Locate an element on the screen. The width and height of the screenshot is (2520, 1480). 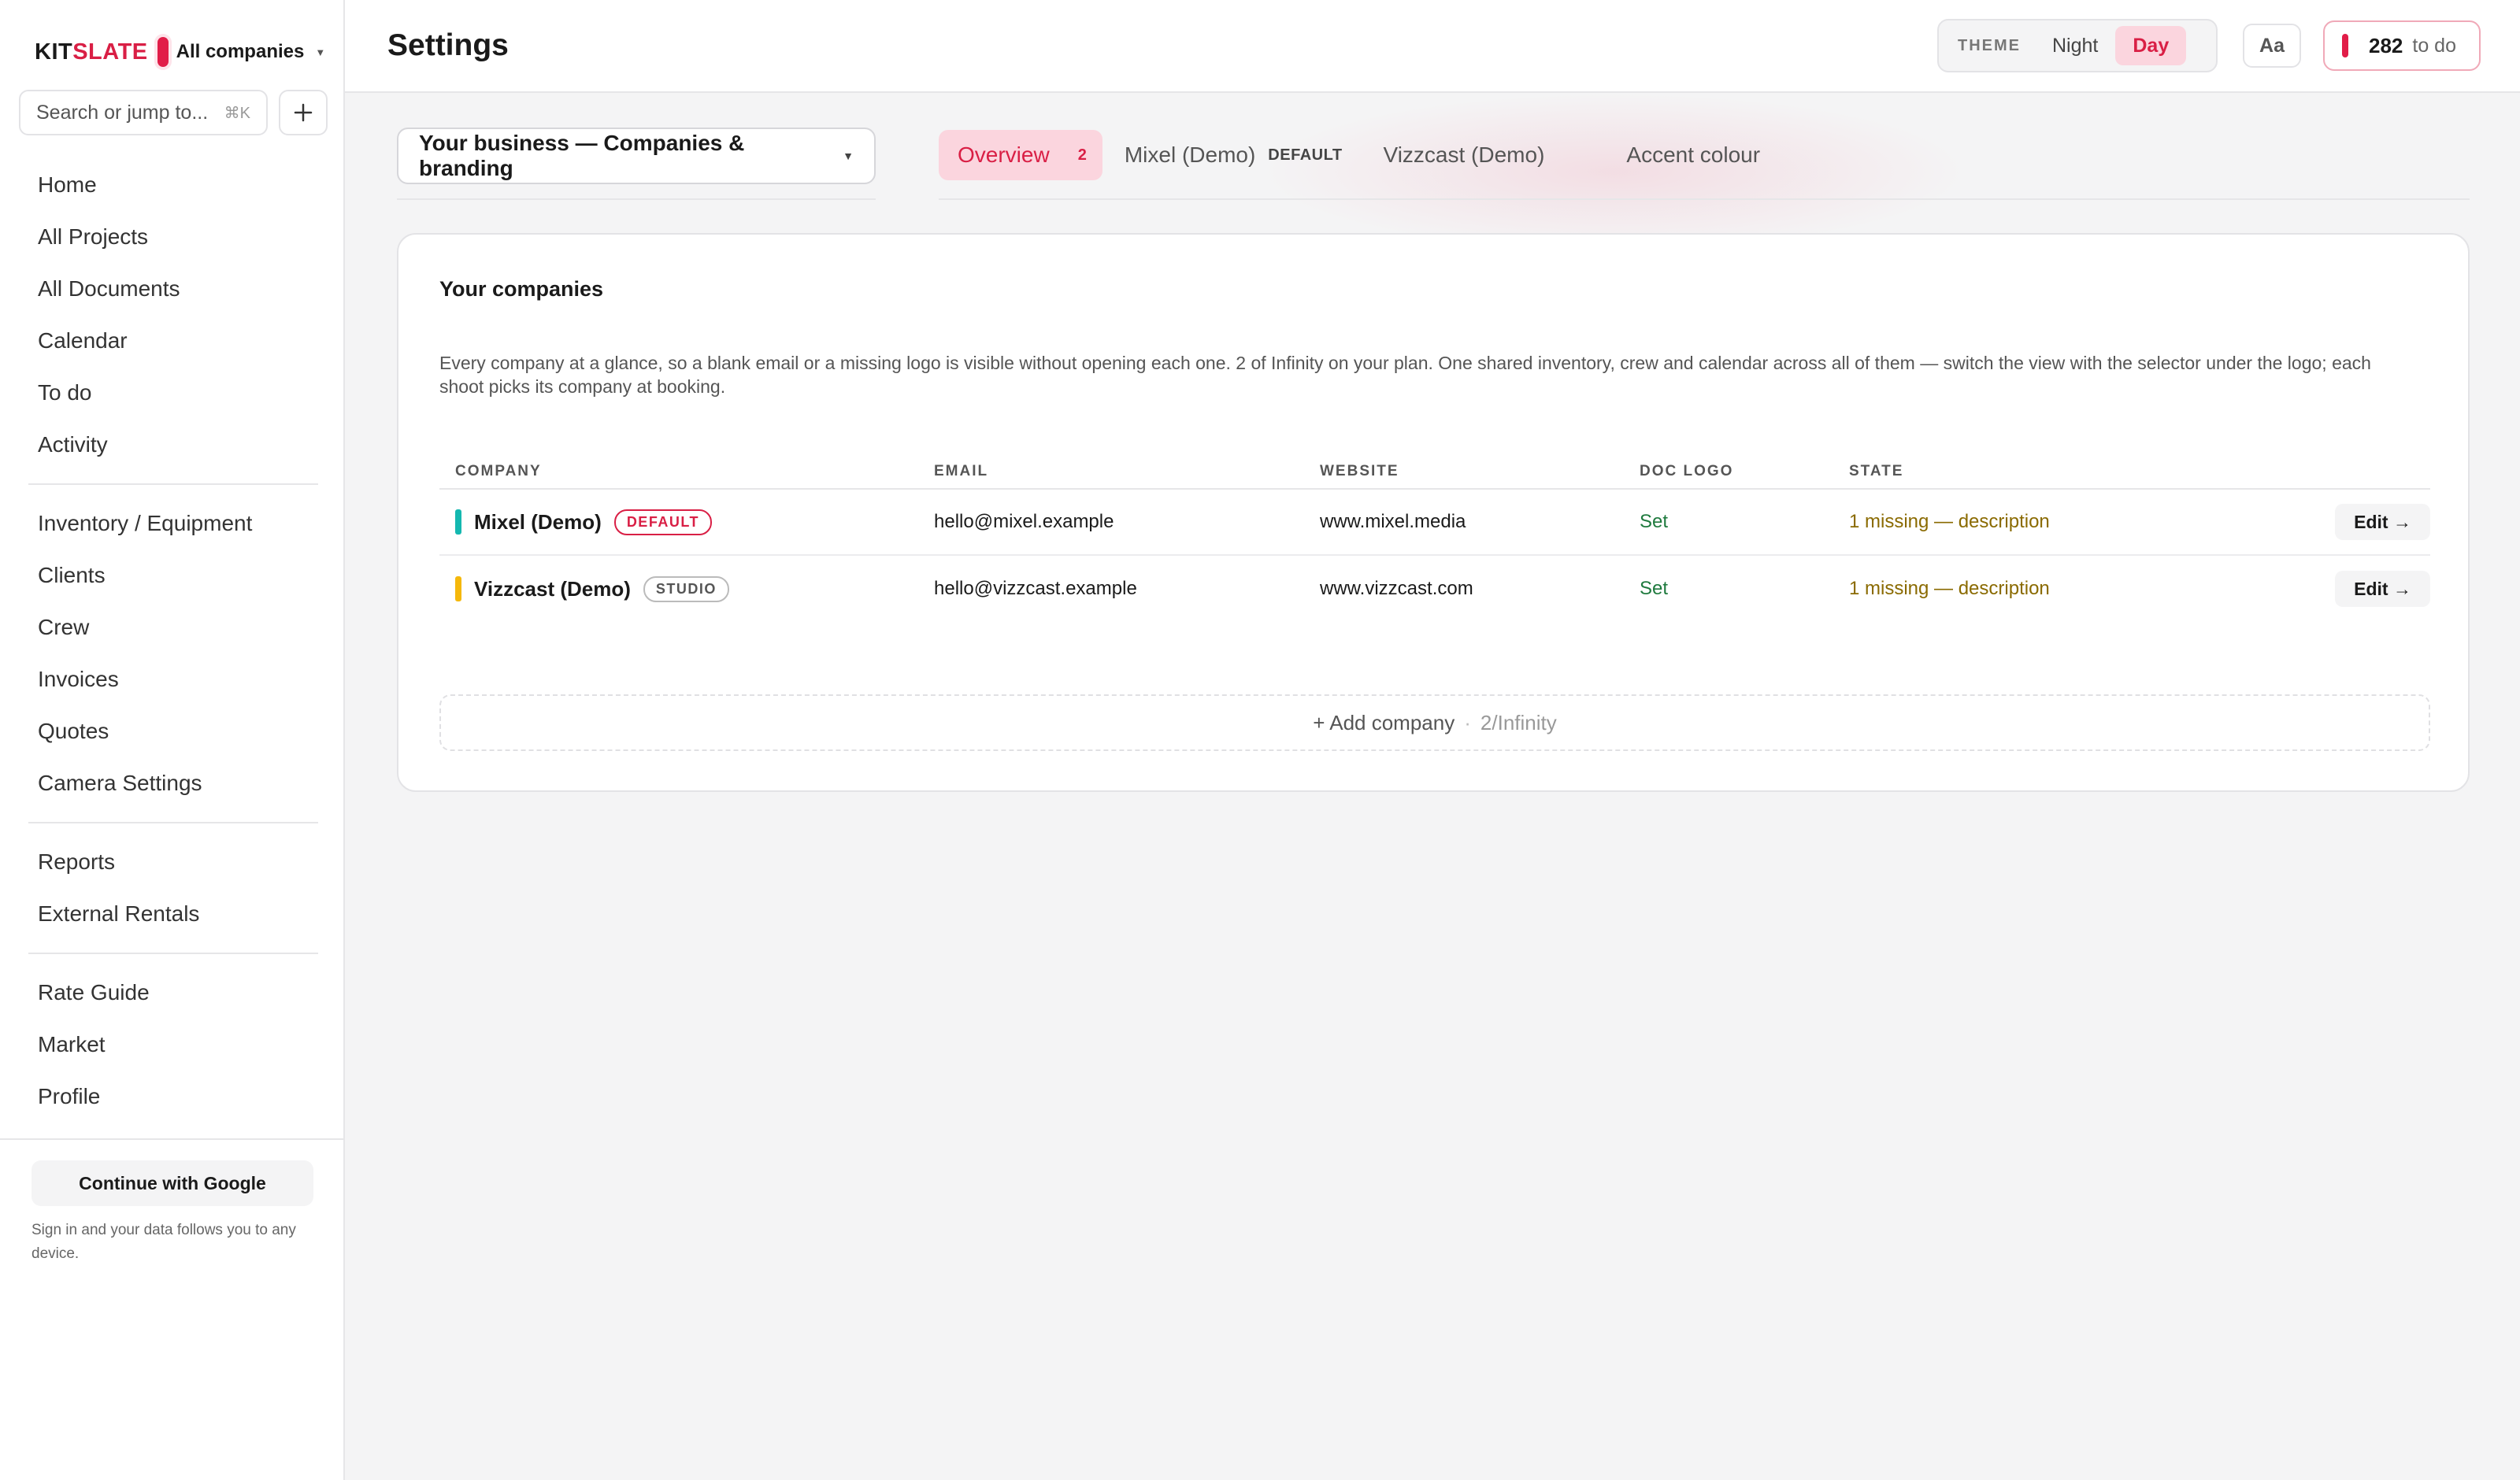
tab-accent-label: Accent colour is located at coordinates (1693, 154).